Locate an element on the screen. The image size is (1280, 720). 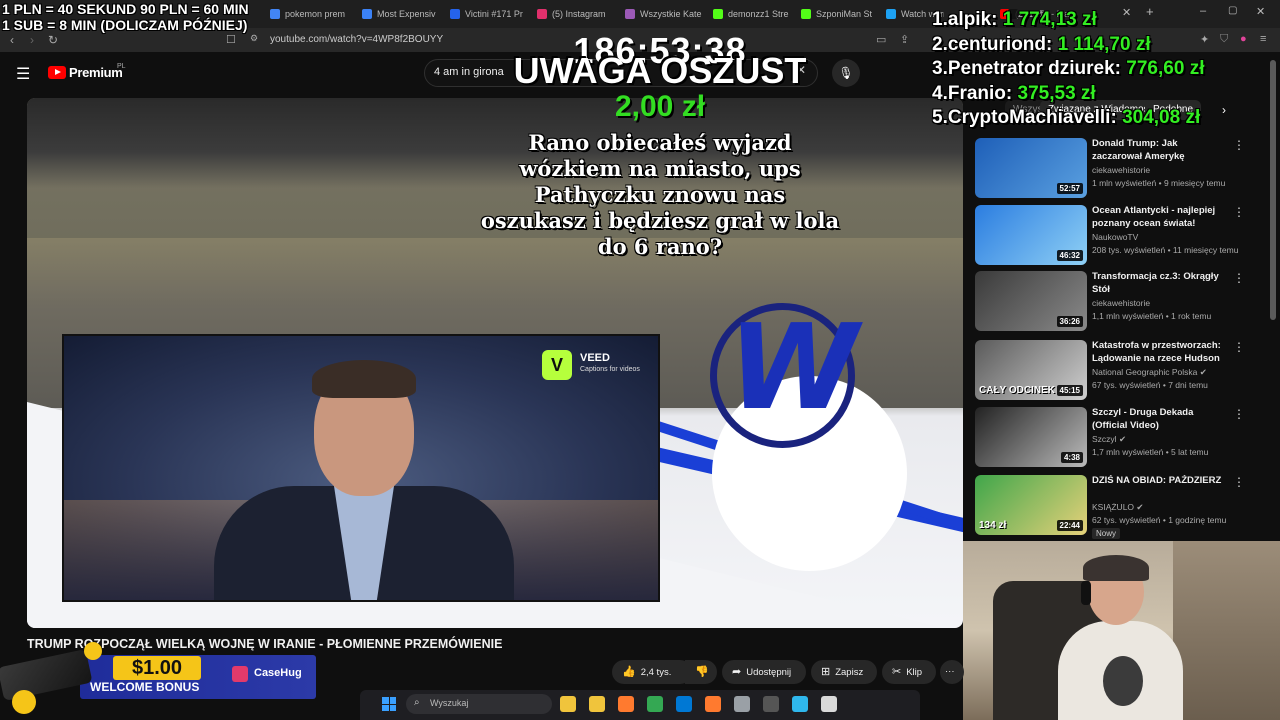
video-thumbnail: 46:32 is located at coordinates (1031, 235).